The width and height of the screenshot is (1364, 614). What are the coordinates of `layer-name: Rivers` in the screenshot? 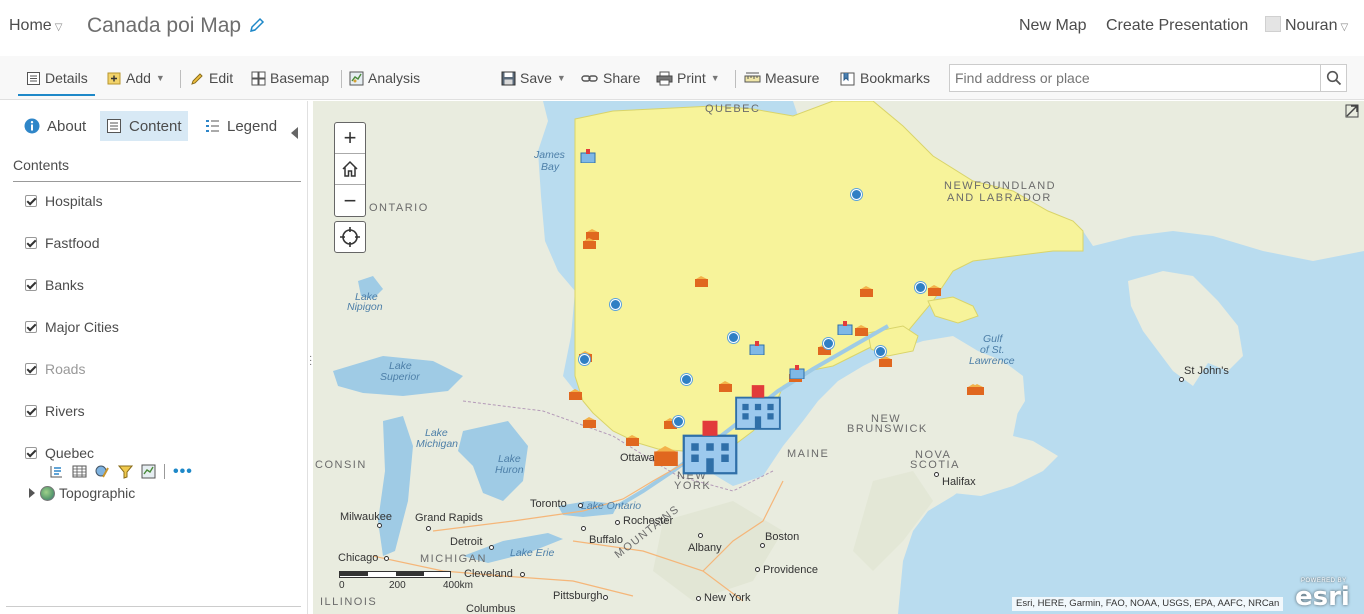 It's located at (65, 411).